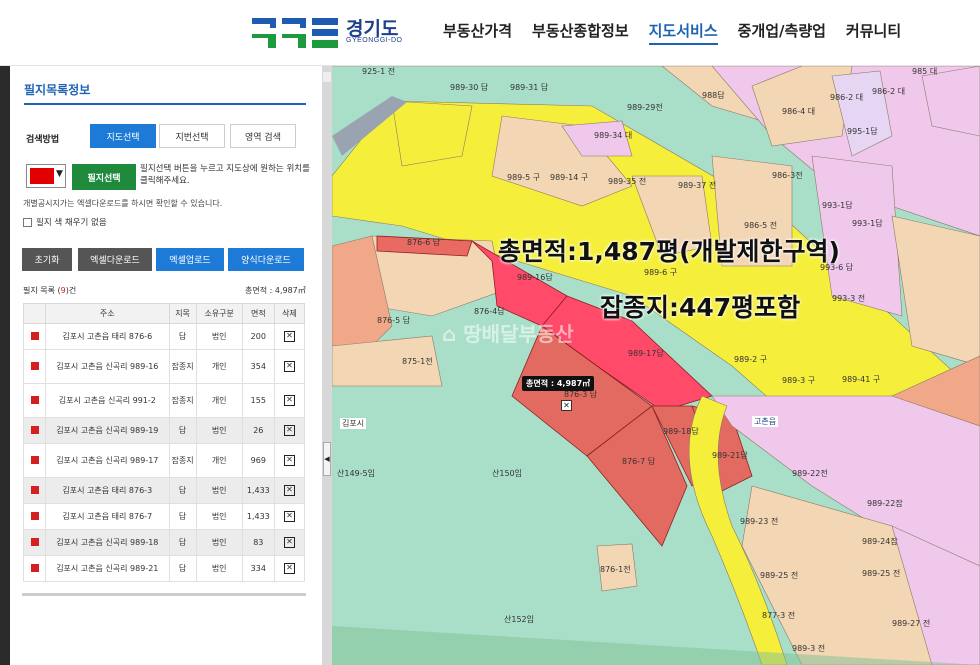 This screenshot has height=665, width=980. Describe the element at coordinates (46, 176) in the screenshot. I see `fill-color-picker: ▼` at that location.